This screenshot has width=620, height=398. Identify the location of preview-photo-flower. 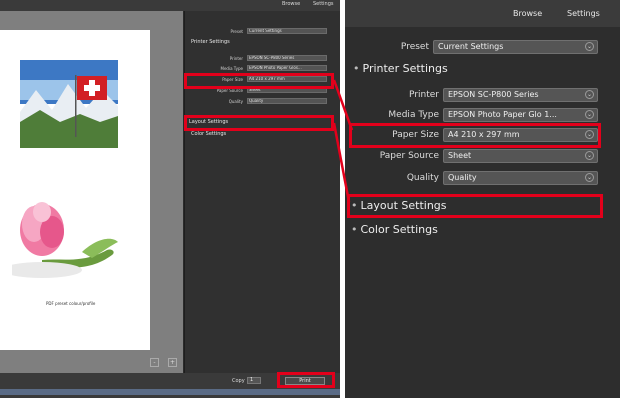
(62, 242).